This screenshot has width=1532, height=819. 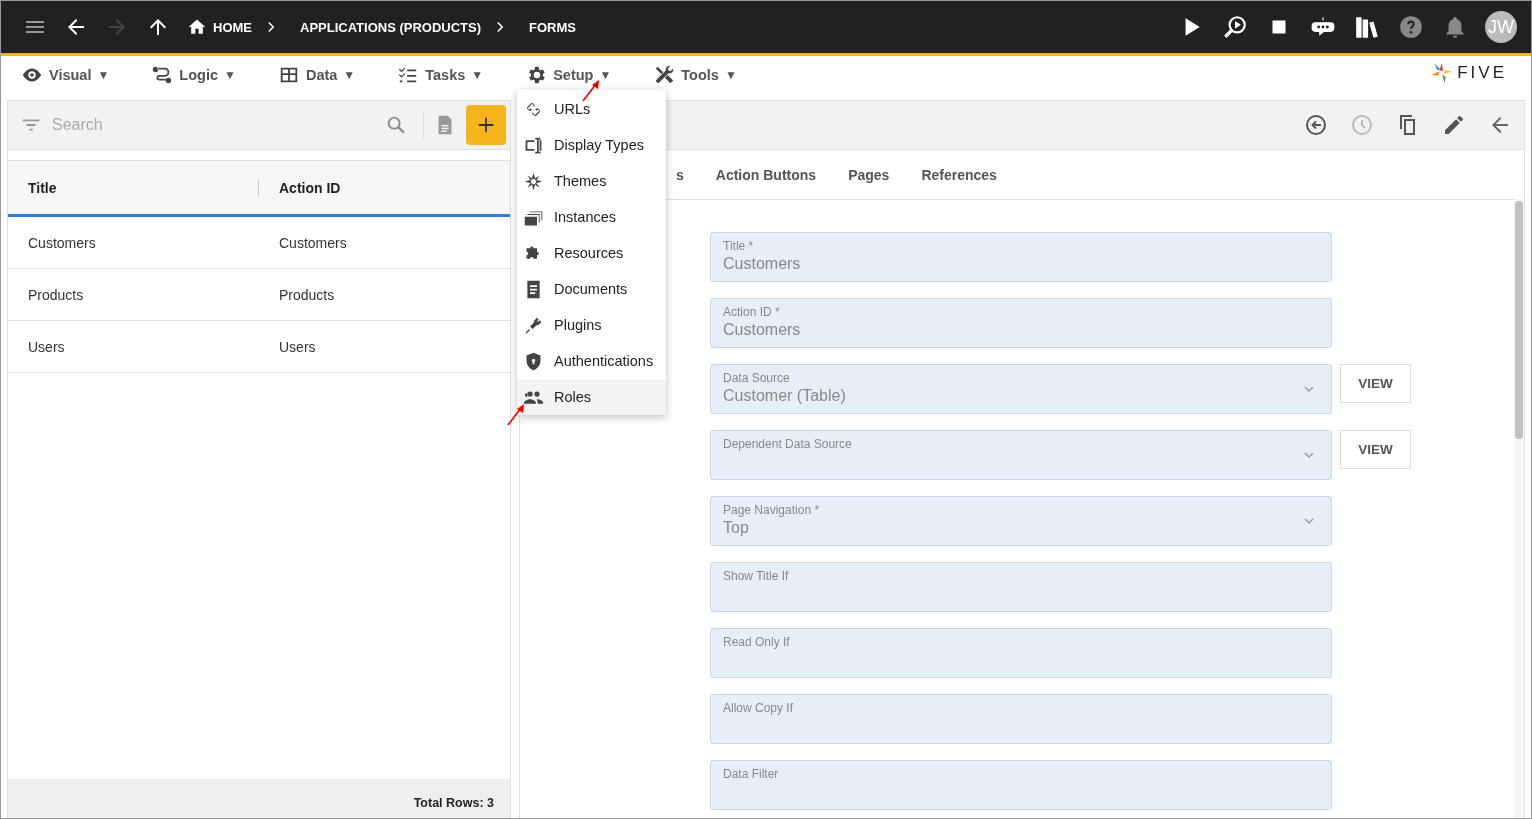 What do you see at coordinates (384, 187) in the screenshot?
I see `column-header: Action ID` at bounding box center [384, 187].